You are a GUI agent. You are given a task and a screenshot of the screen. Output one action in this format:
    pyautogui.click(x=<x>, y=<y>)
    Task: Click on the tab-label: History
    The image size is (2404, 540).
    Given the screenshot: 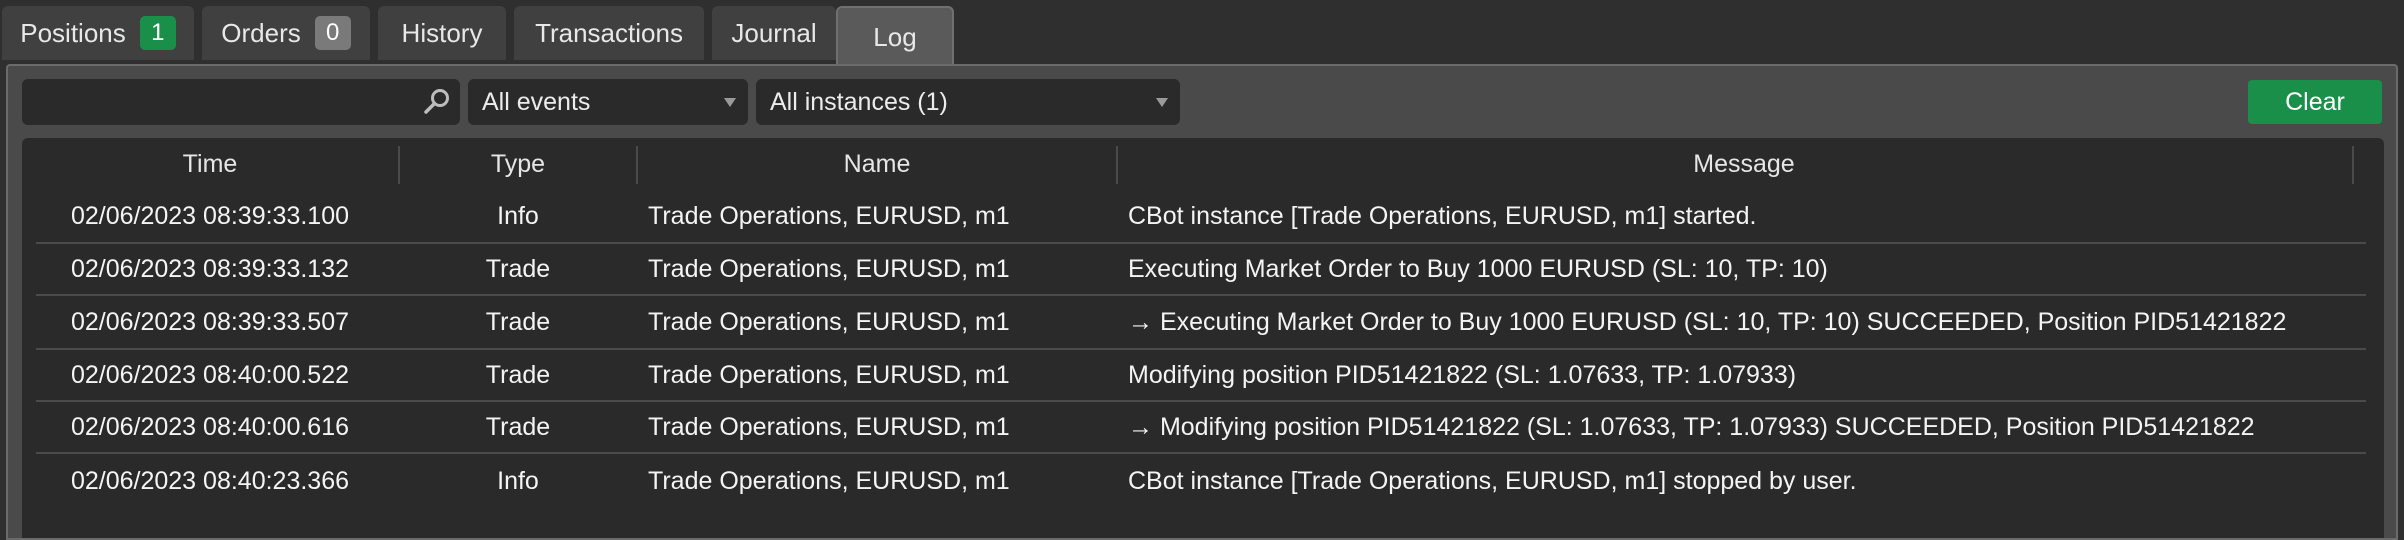 What is the action you would take?
    pyautogui.click(x=442, y=32)
    